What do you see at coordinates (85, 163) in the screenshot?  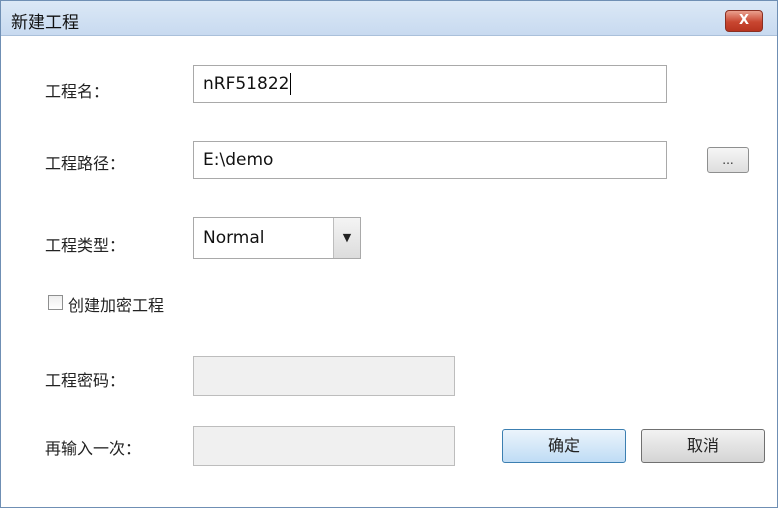 I see `project-path-label: 工程路径：` at bounding box center [85, 163].